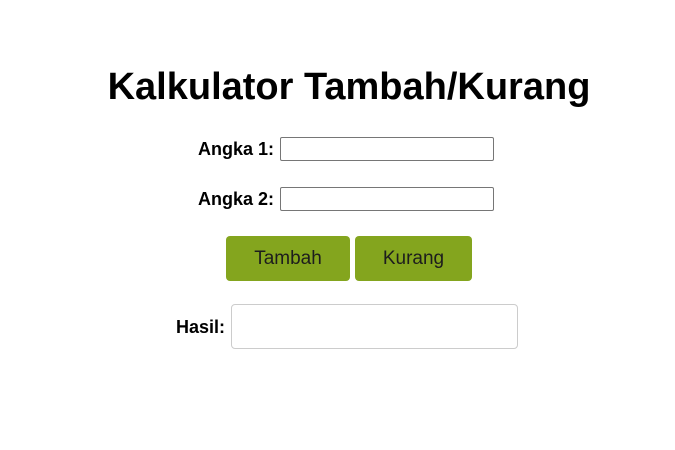  I want to click on tambah-button: Tambah, so click(288, 258).